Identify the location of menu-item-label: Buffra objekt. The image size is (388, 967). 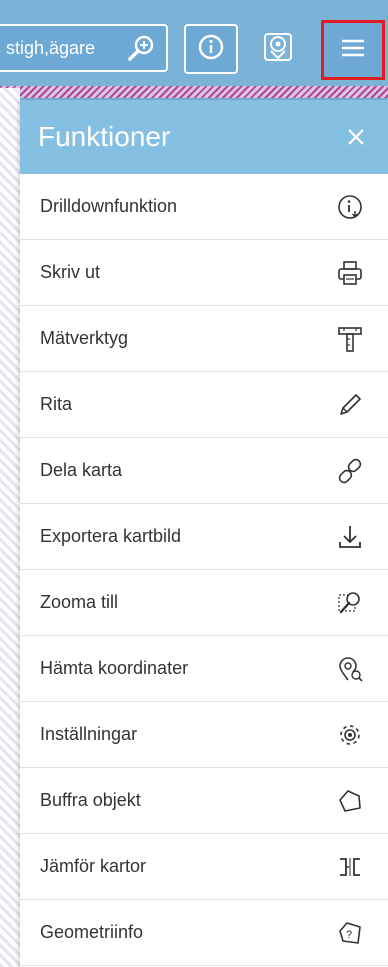
(90, 800).